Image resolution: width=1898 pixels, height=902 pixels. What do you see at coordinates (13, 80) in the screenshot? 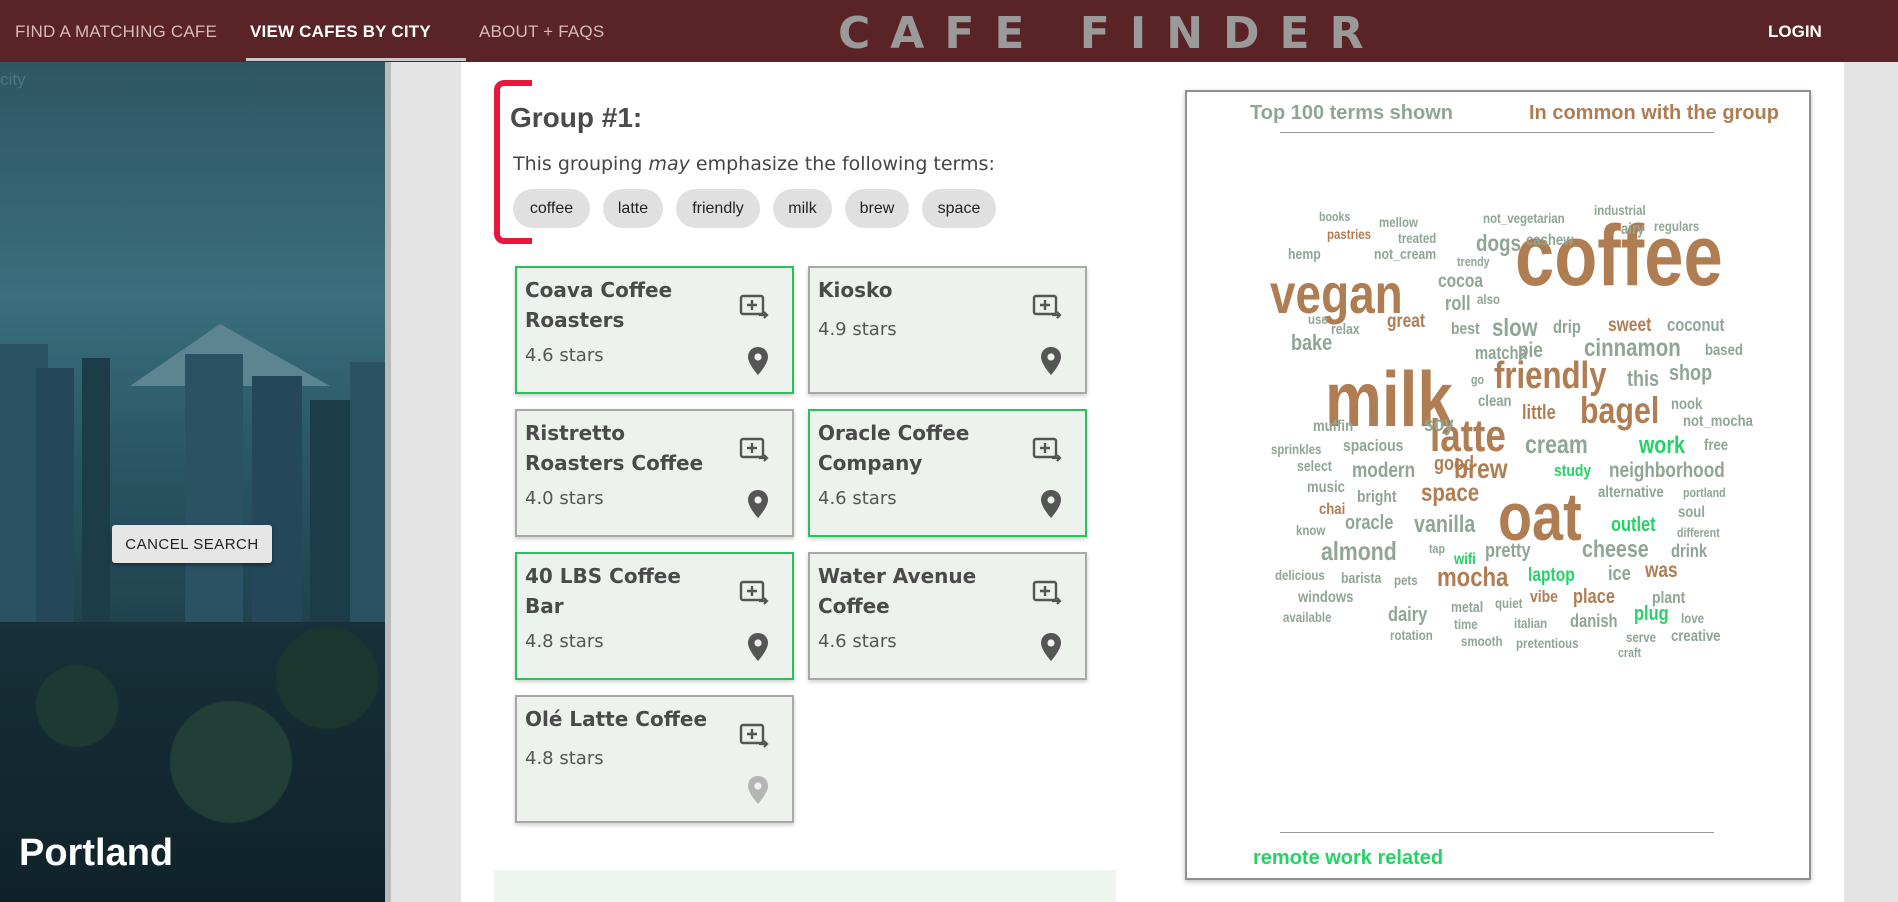
I see `city-search-placeholder: city` at bounding box center [13, 80].